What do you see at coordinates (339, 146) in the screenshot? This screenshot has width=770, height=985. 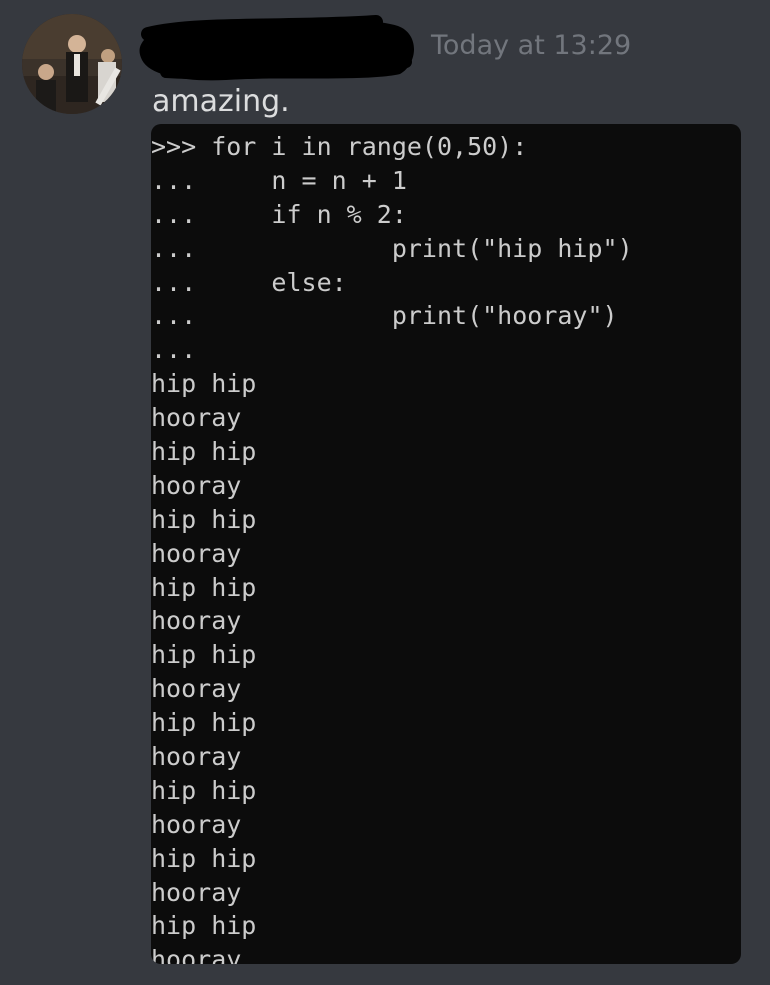 I see `console-line: >>> for i in range(0,50):` at bounding box center [339, 146].